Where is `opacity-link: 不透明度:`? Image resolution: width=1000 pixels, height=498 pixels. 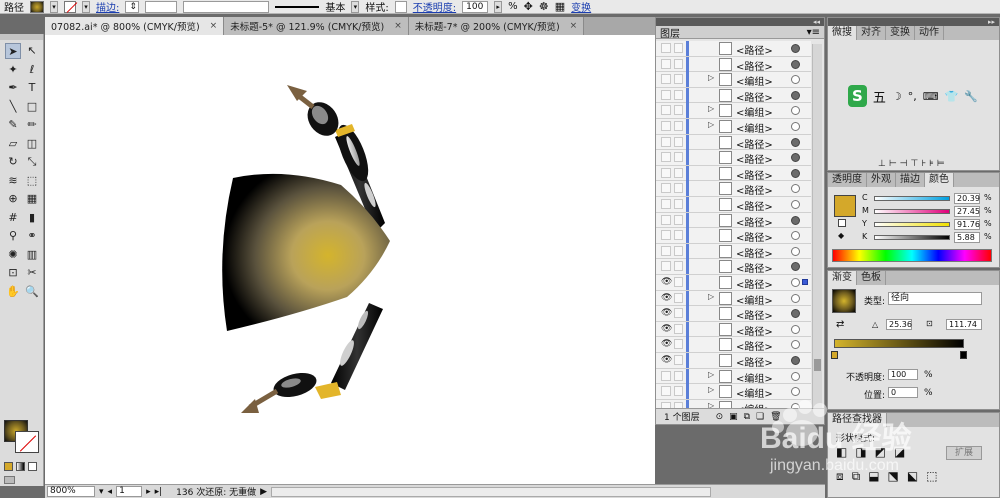
opacity-link: 不透明度: is located at coordinates (434, 6).